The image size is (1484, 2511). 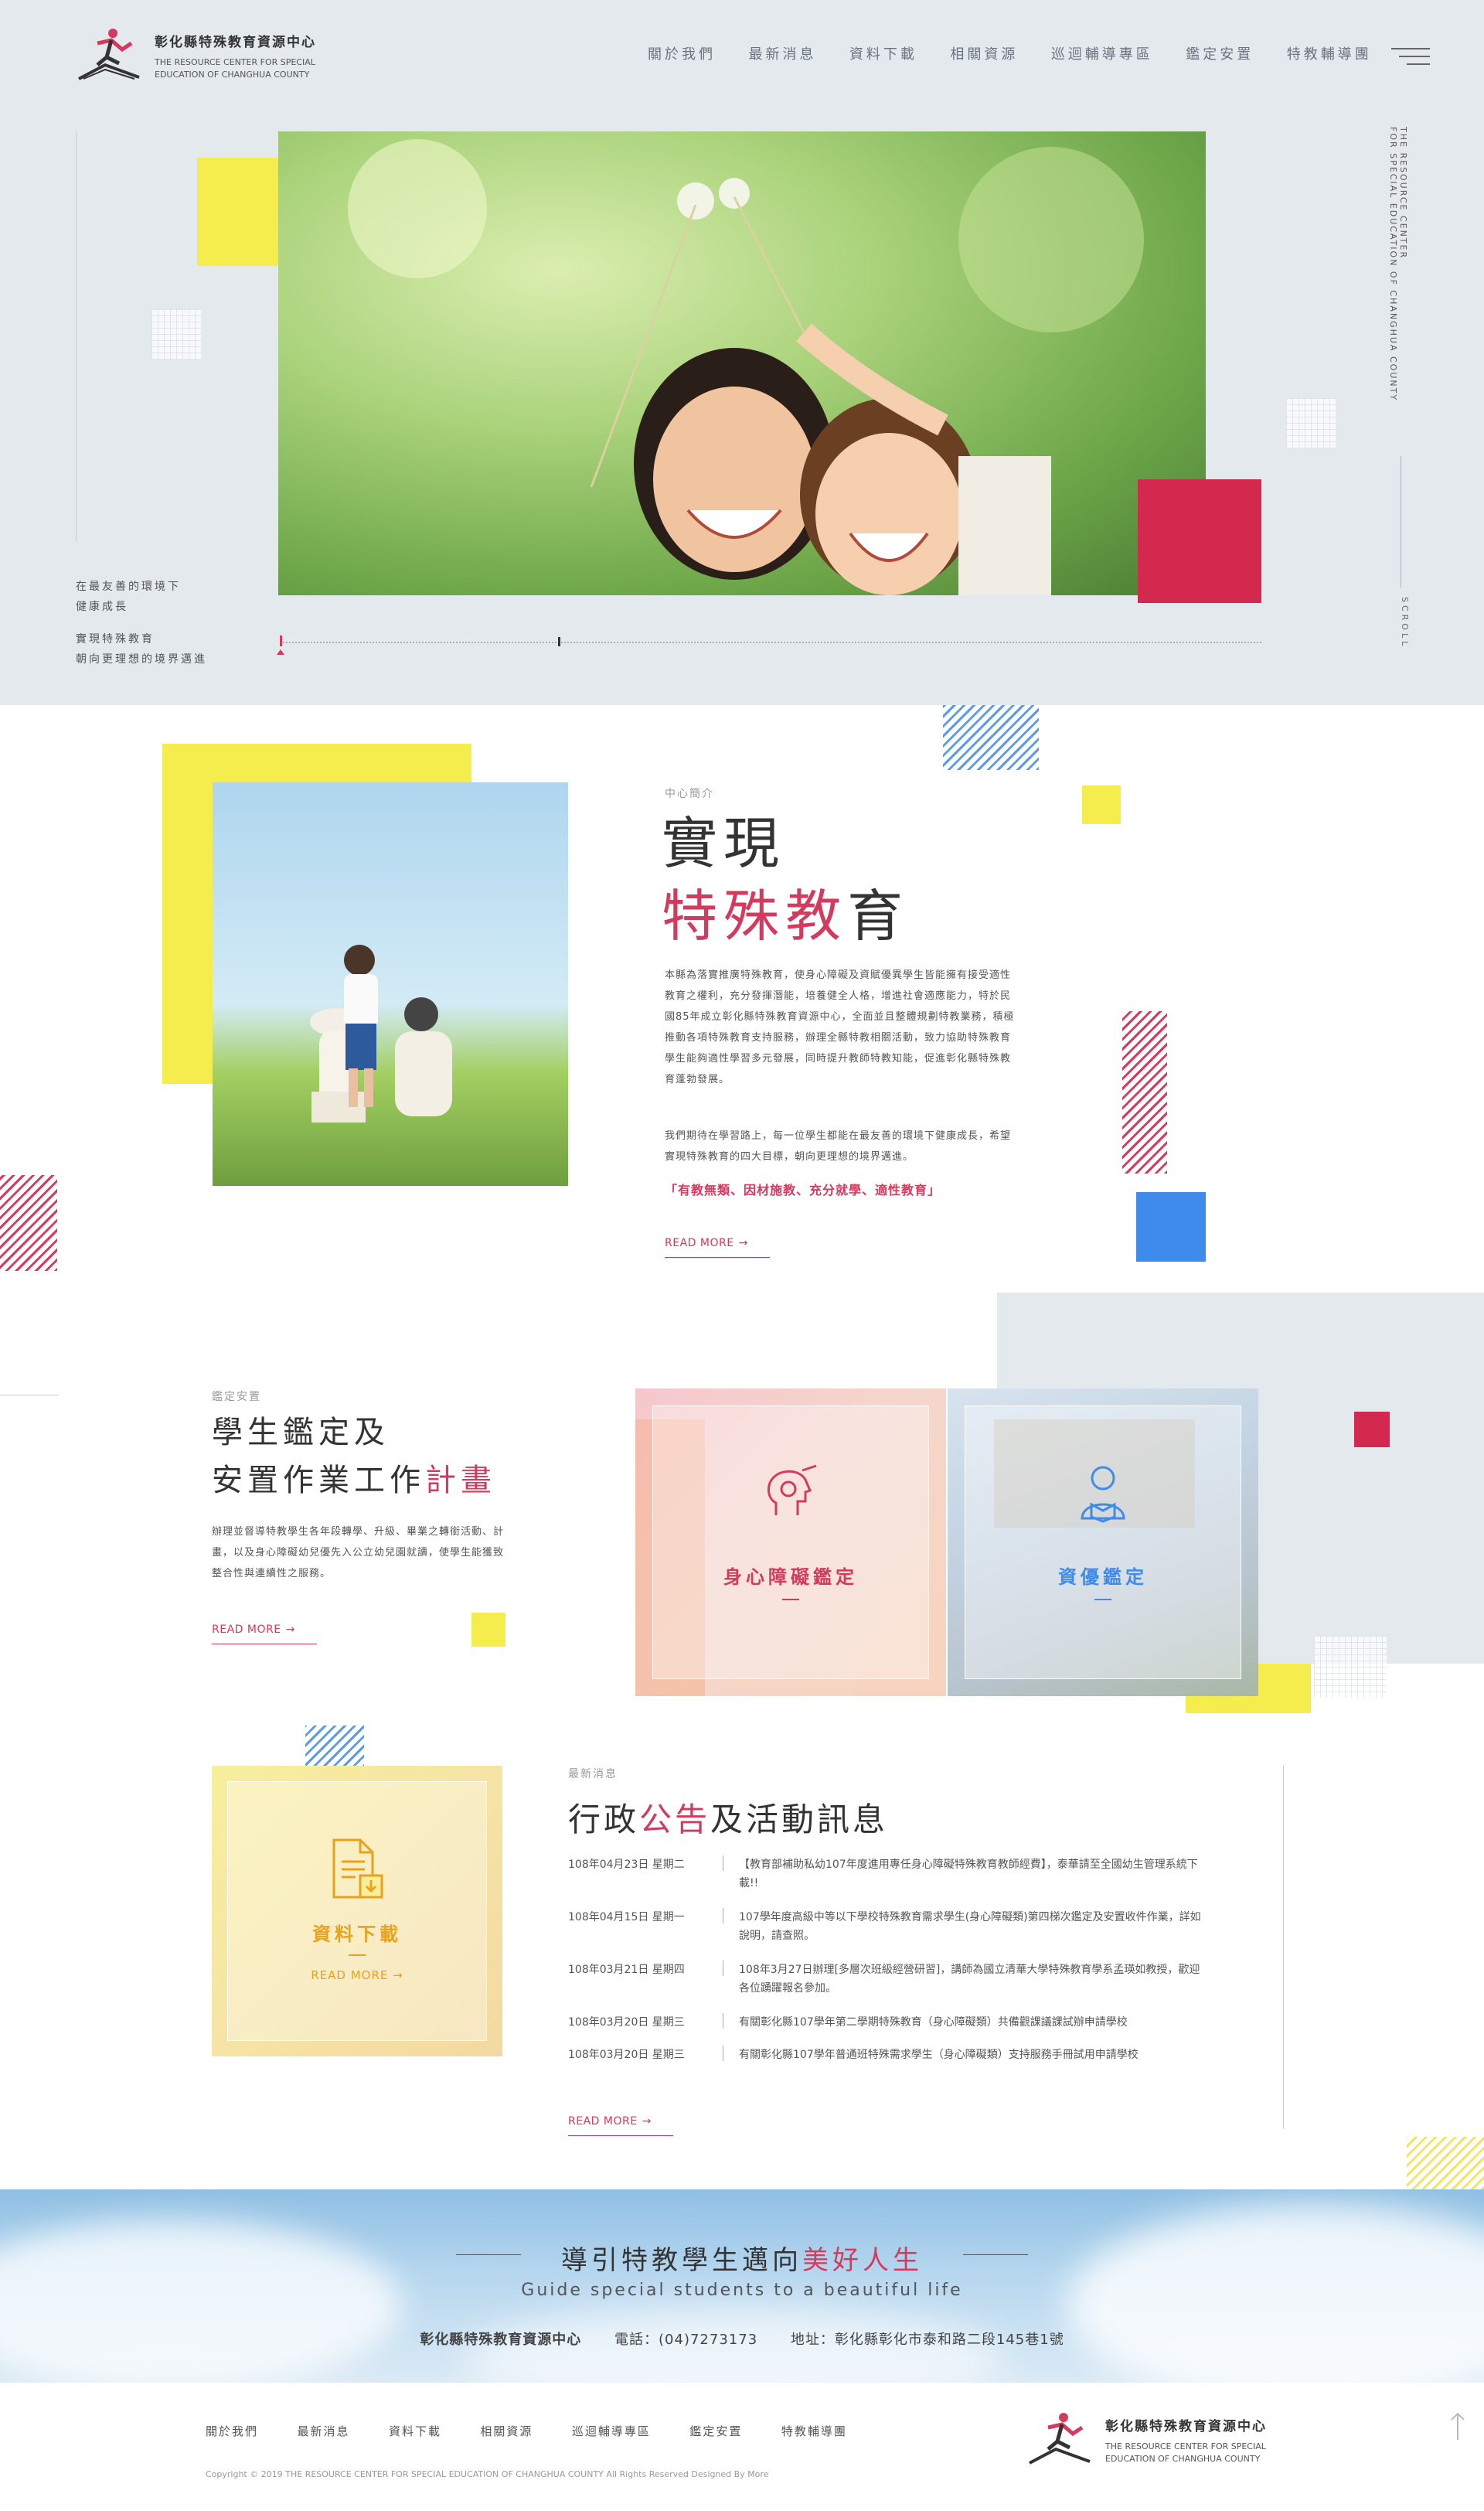 What do you see at coordinates (232, 2431) in the screenshot?
I see `footer-nav-about: 關於我們` at bounding box center [232, 2431].